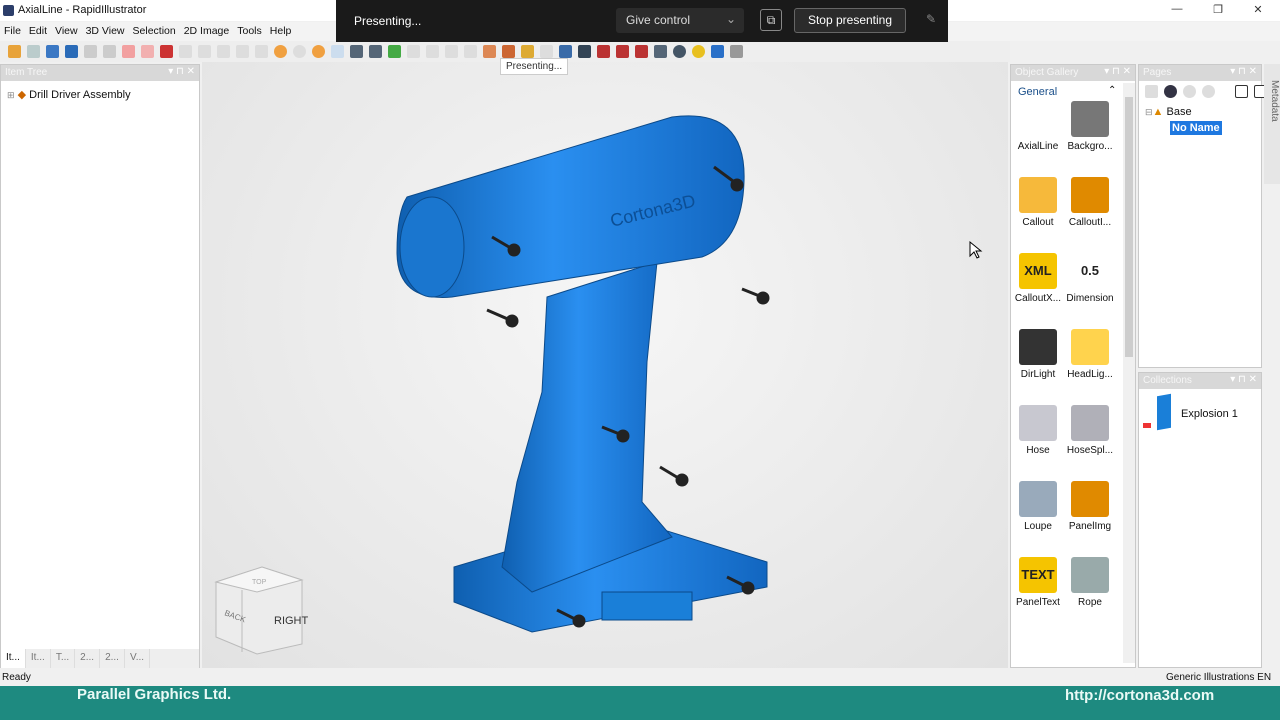  What do you see at coordinates (1258, 9) in the screenshot?
I see `close-button: ✕` at bounding box center [1258, 9].